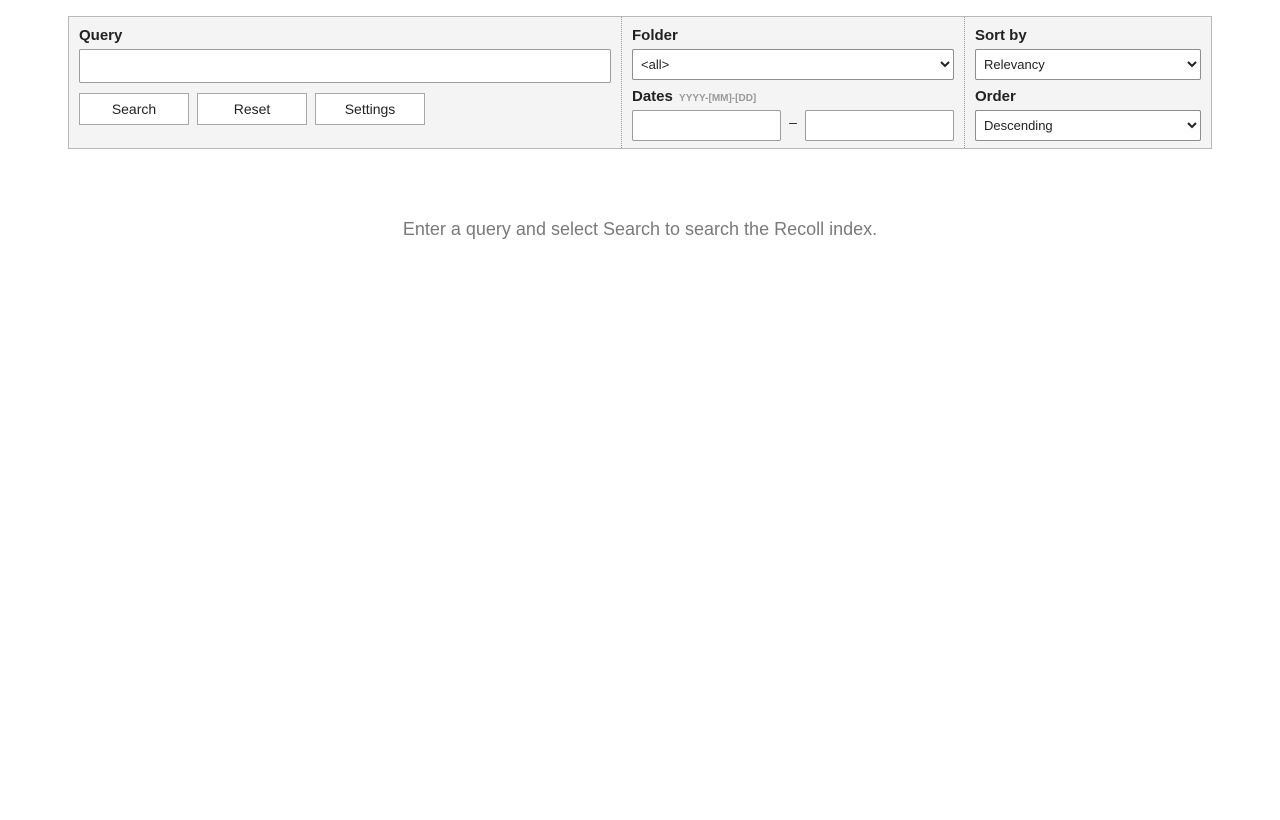 Image resolution: width=1280 pixels, height=820 pixels. Describe the element at coordinates (792, 82) in the screenshot. I see `folder-column: Folder <all> Dates YYYY-[MM]-[DD] –` at that location.